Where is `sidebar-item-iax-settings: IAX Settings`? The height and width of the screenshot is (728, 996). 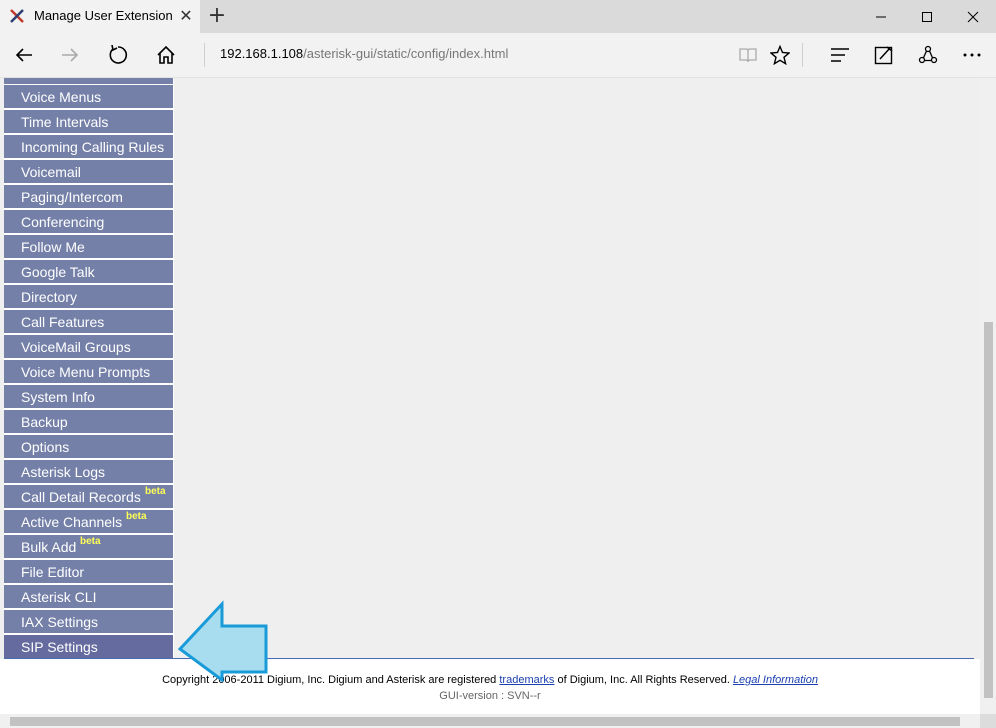
sidebar-item-iax-settings: IAX Settings is located at coordinates (88, 622).